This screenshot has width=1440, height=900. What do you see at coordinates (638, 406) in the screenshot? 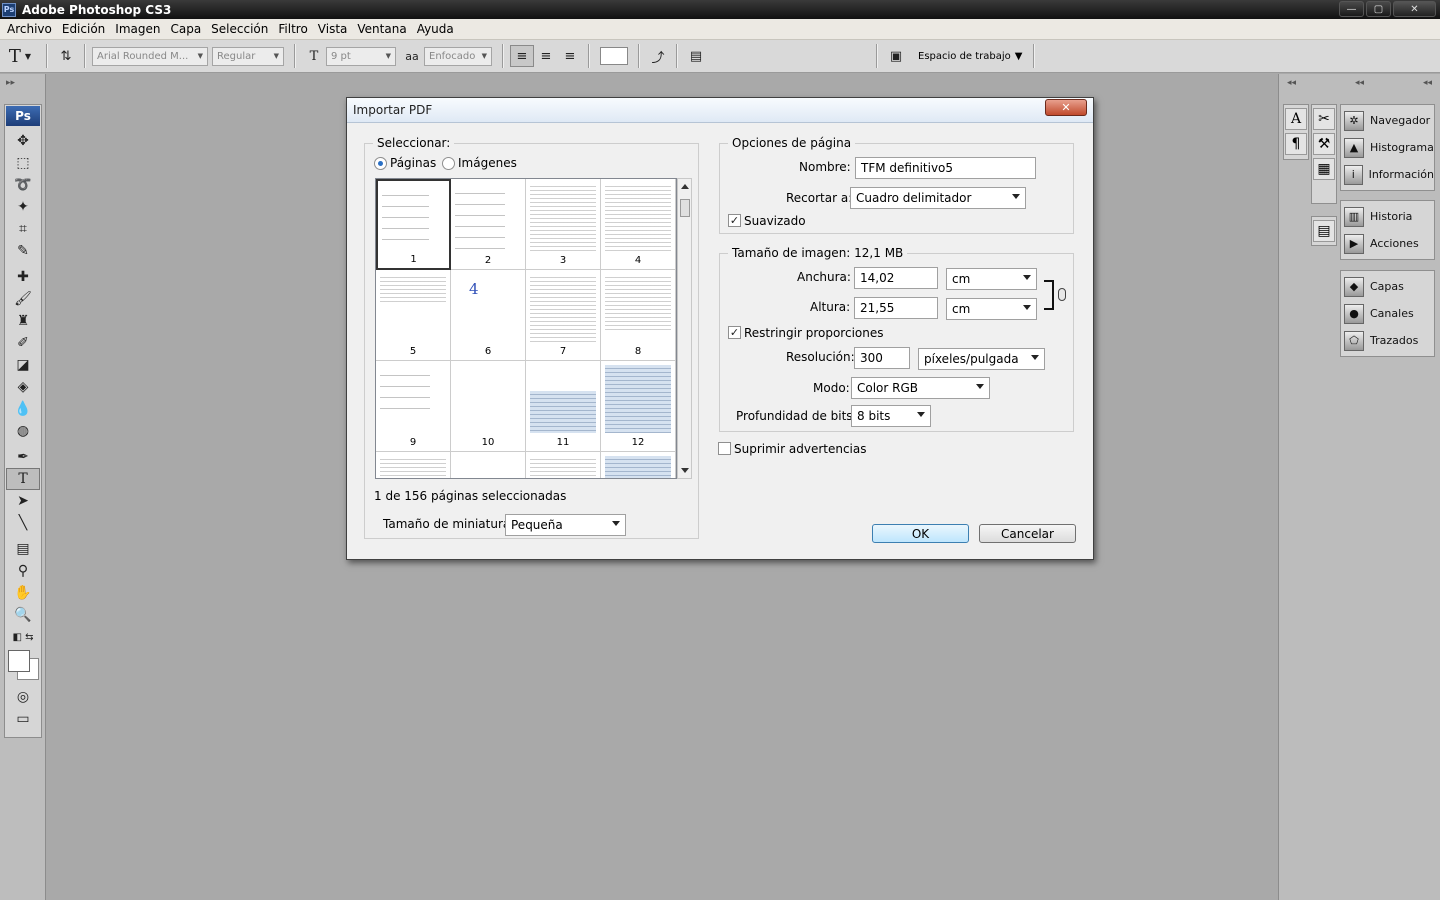
I see `page-thumbnail: 12` at bounding box center [638, 406].